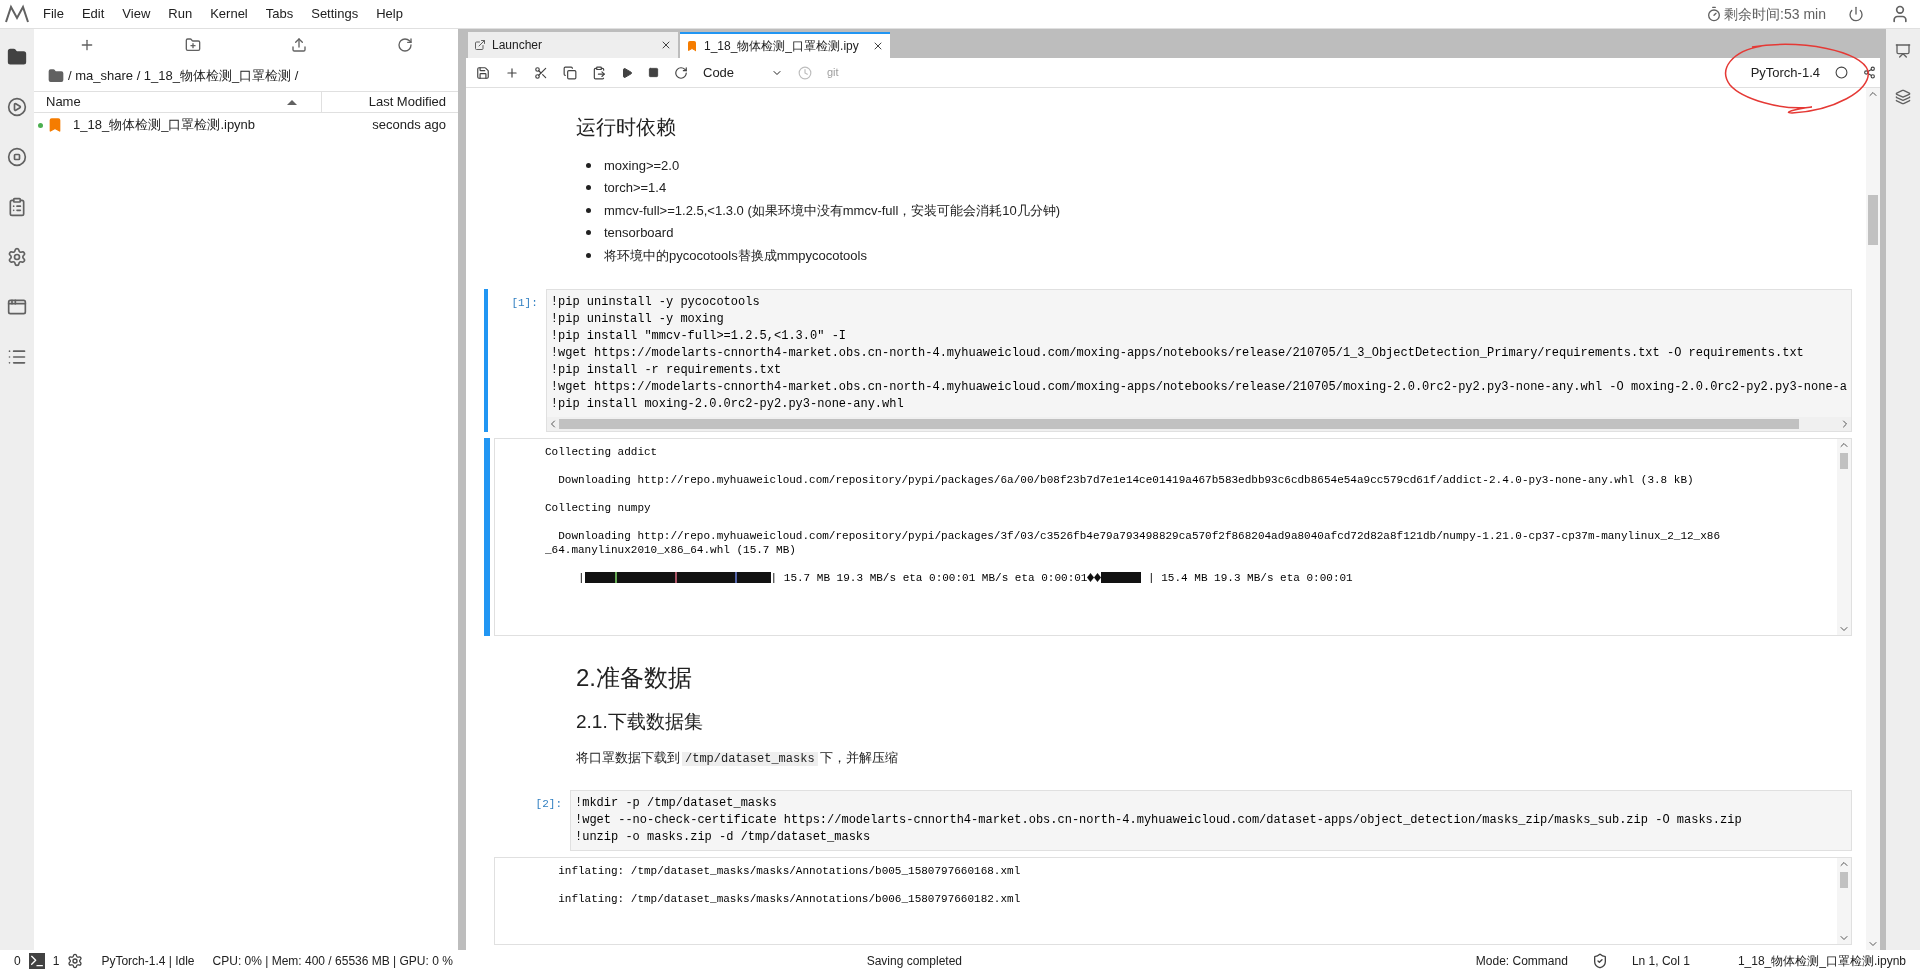 The width and height of the screenshot is (1920, 972). What do you see at coordinates (229, 14) in the screenshot?
I see `menu-item: Kernel` at bounding box center [229, 14].